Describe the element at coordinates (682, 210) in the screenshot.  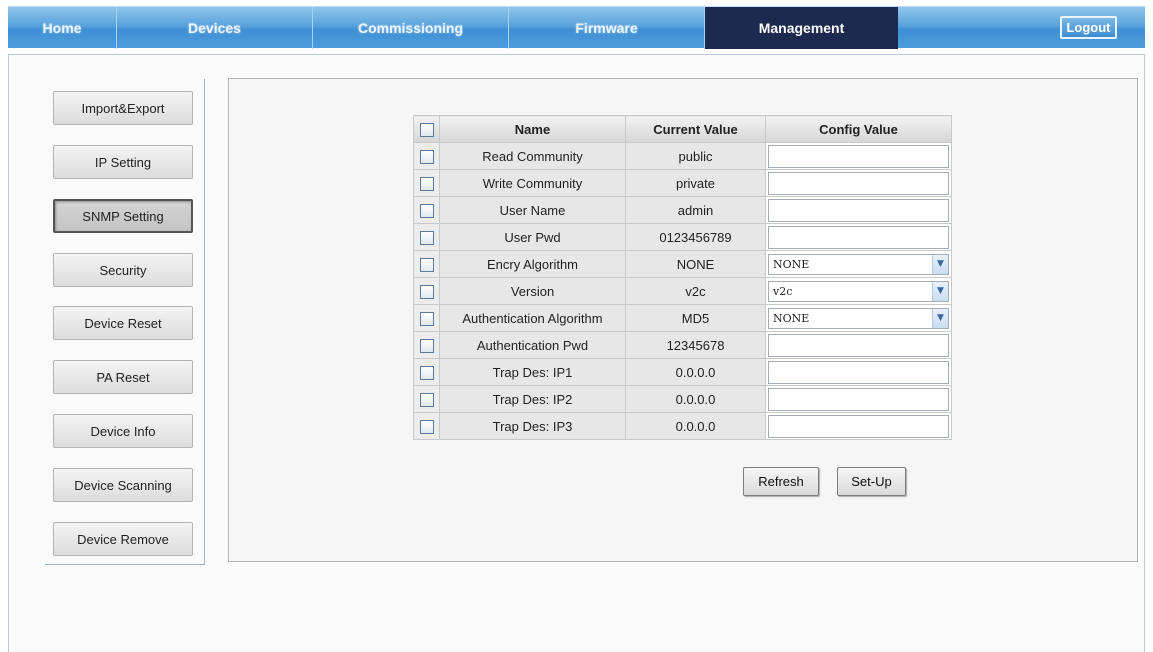
I see `table-row: User Name admin` at that location.